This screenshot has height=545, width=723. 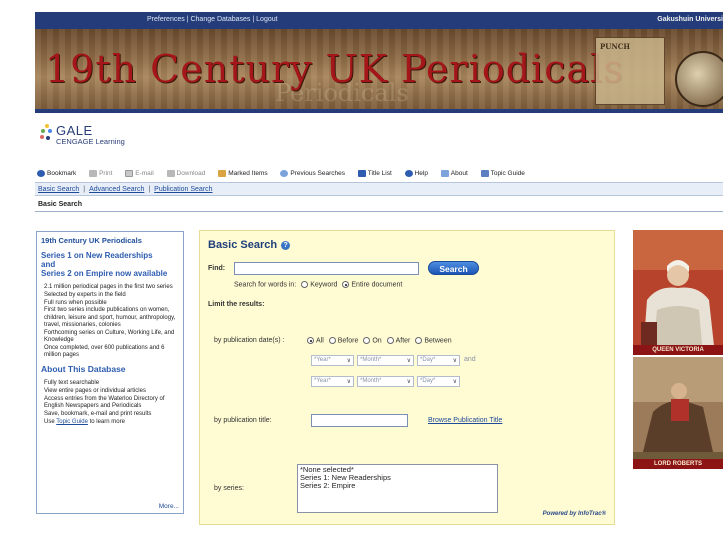 I want to click on end-year-select: *Year* ∨, so click(x=332, y=381).